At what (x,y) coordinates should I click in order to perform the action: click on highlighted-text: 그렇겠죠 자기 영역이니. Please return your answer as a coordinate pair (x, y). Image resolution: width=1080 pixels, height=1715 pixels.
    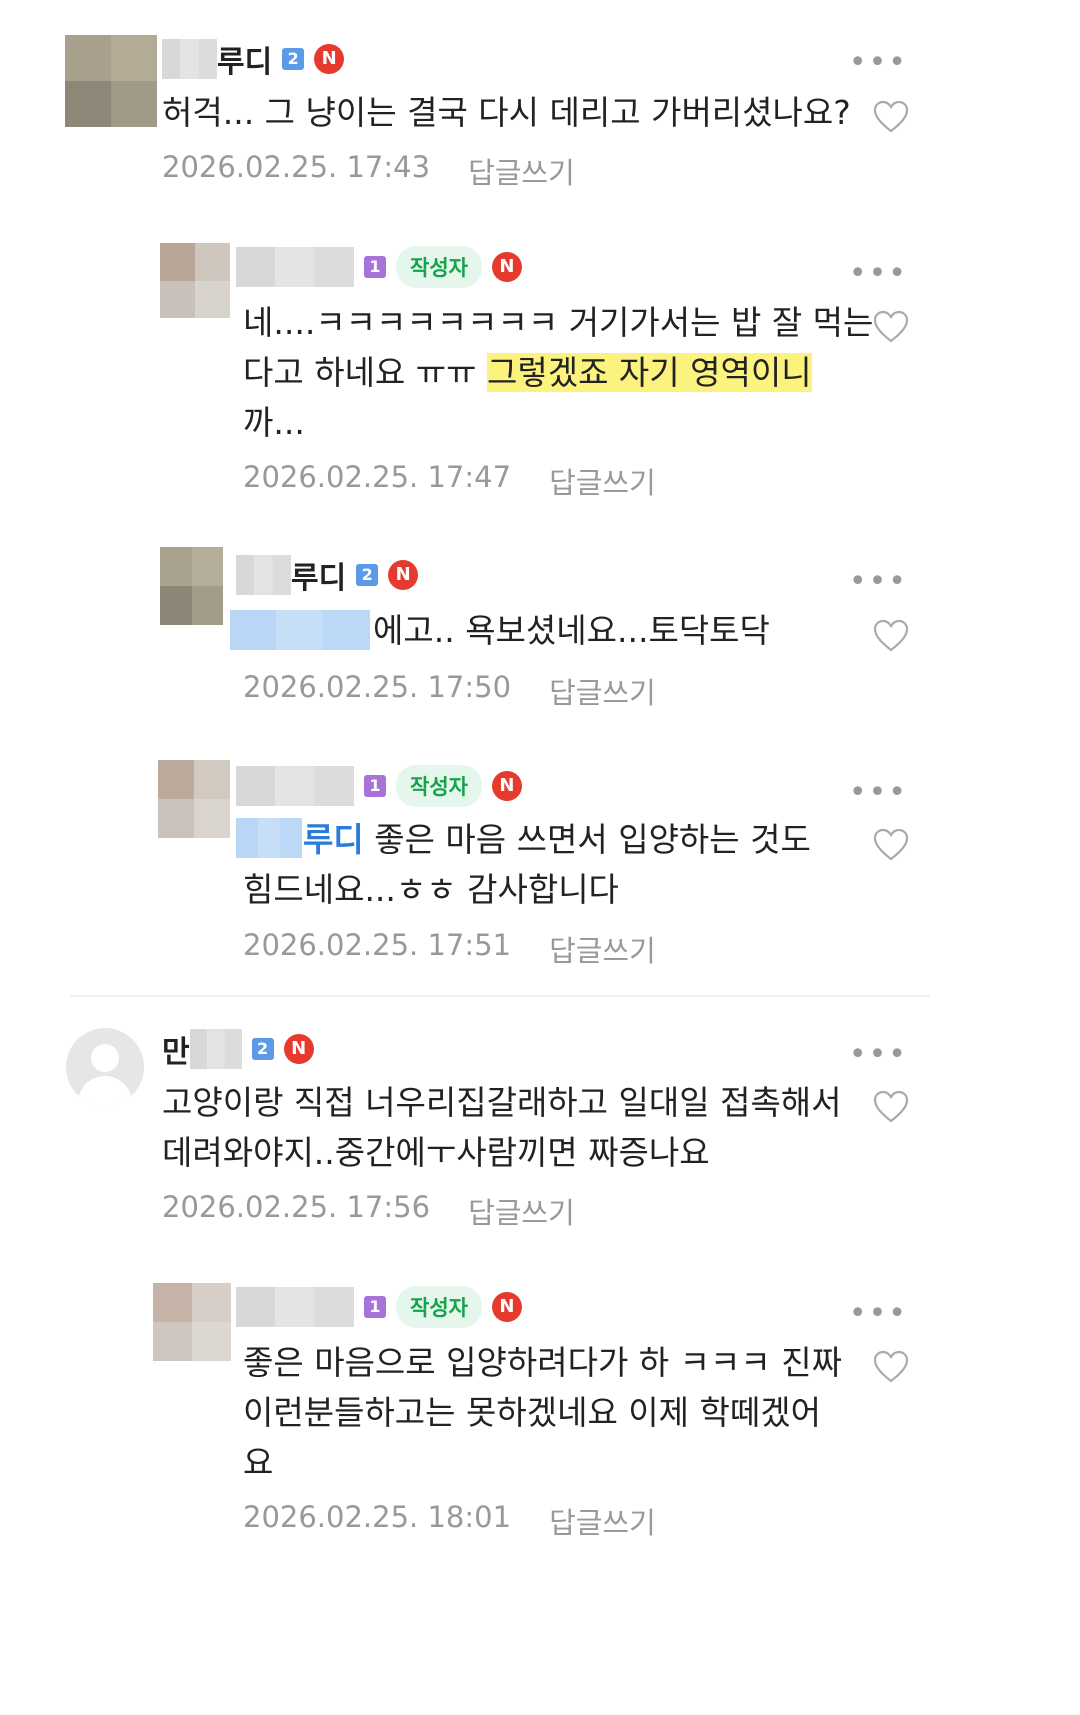
    Looking at the image, I should click on (649, 372).